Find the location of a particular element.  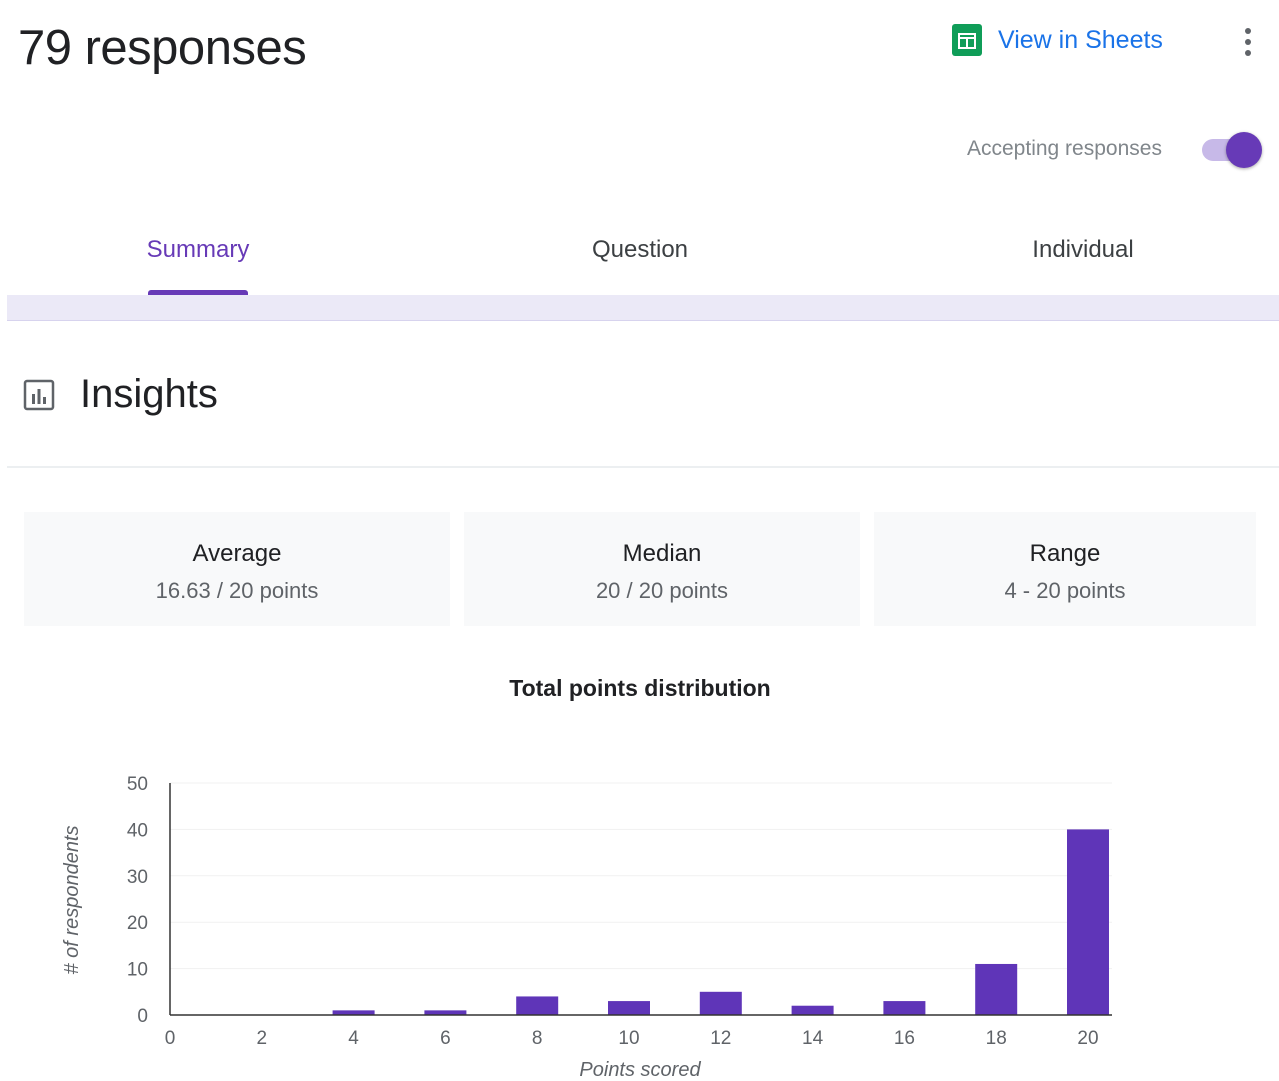

x-tick-label: 8 is located at coordinates (537, 1038).